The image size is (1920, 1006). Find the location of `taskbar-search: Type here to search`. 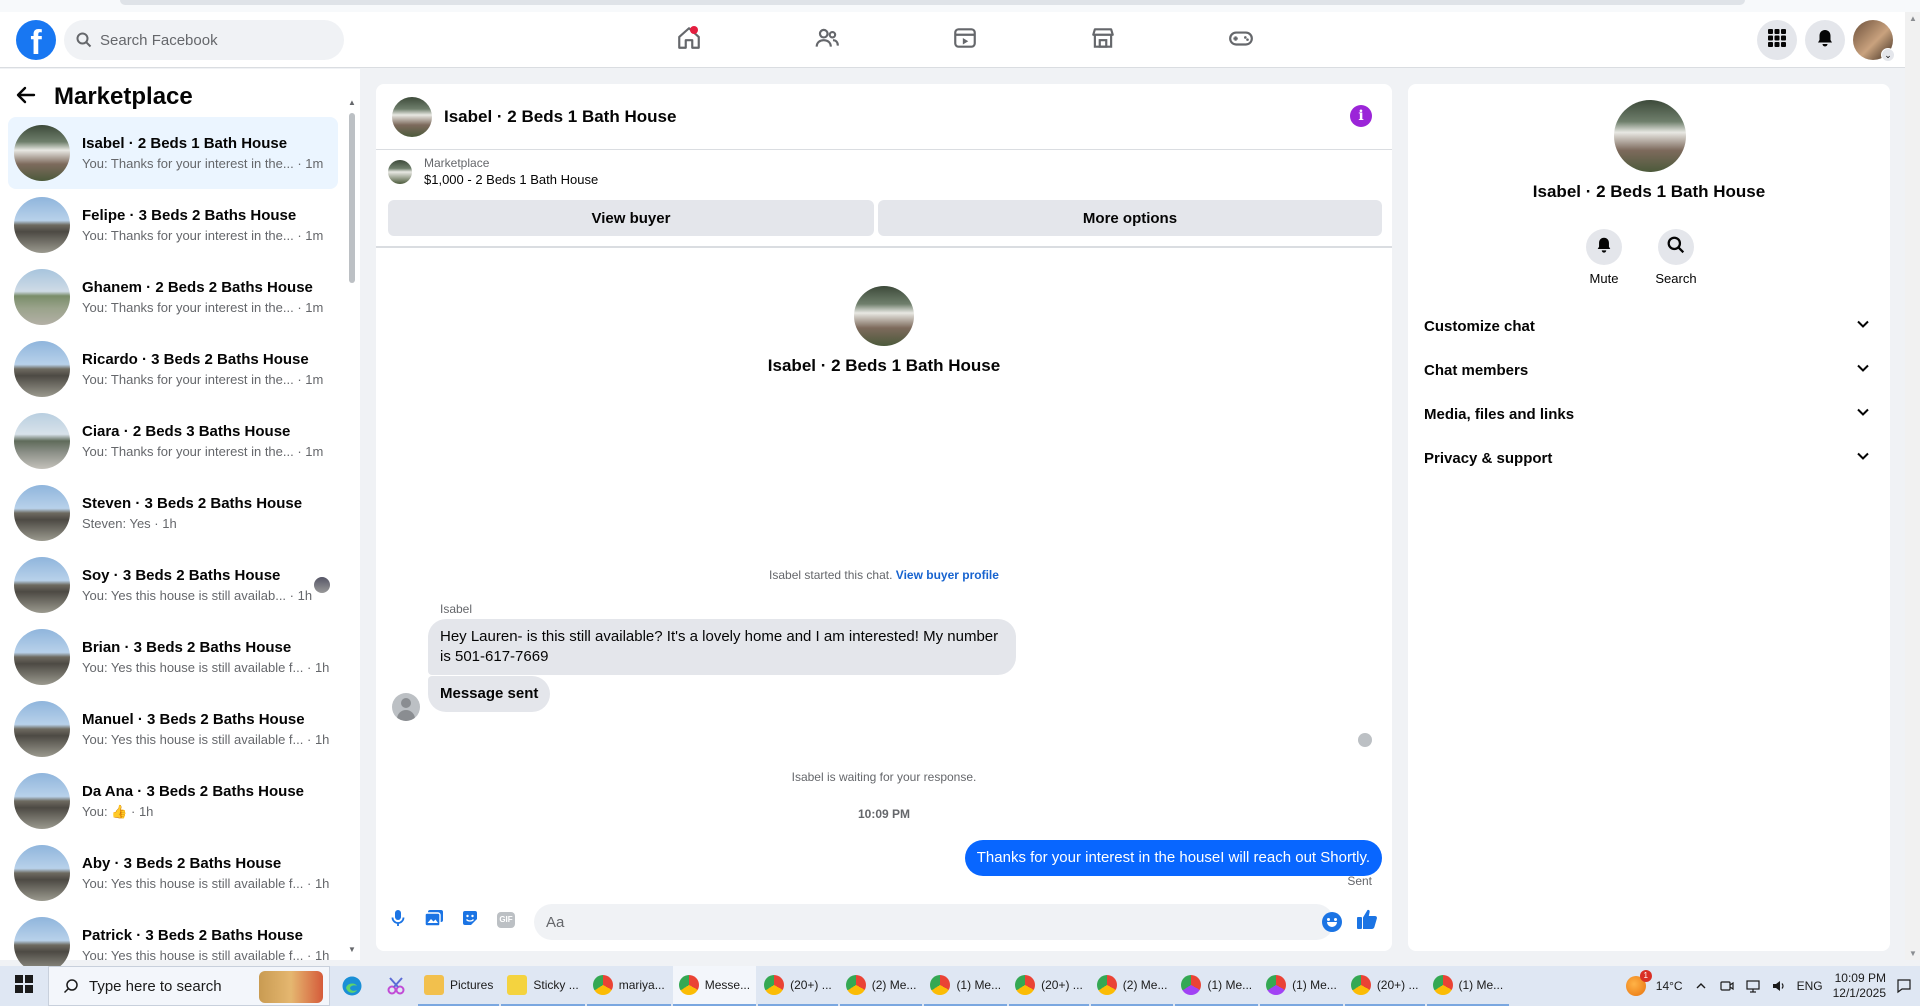

taskbar-search: Type here to search is located at coordinates (189, 986).